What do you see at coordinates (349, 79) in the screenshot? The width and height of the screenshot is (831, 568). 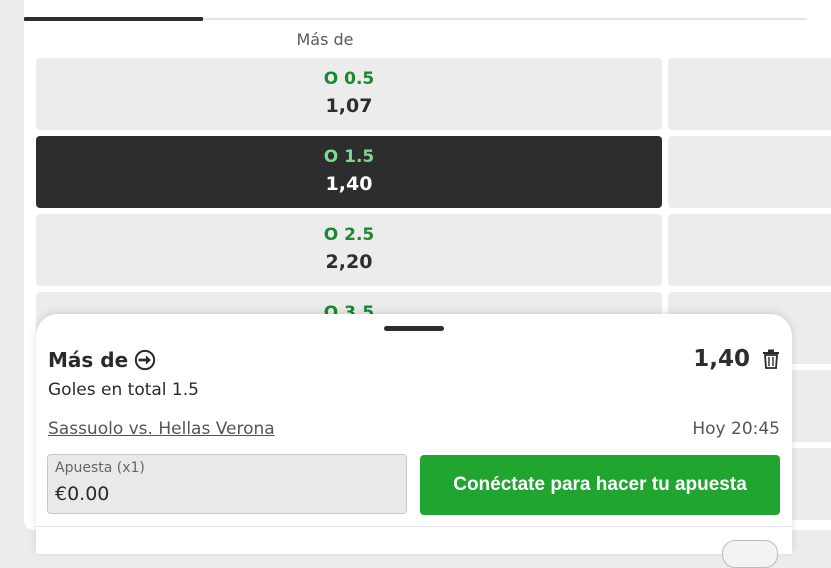 I see `odds-line: O 0.5` at bounding box center [349, 79].